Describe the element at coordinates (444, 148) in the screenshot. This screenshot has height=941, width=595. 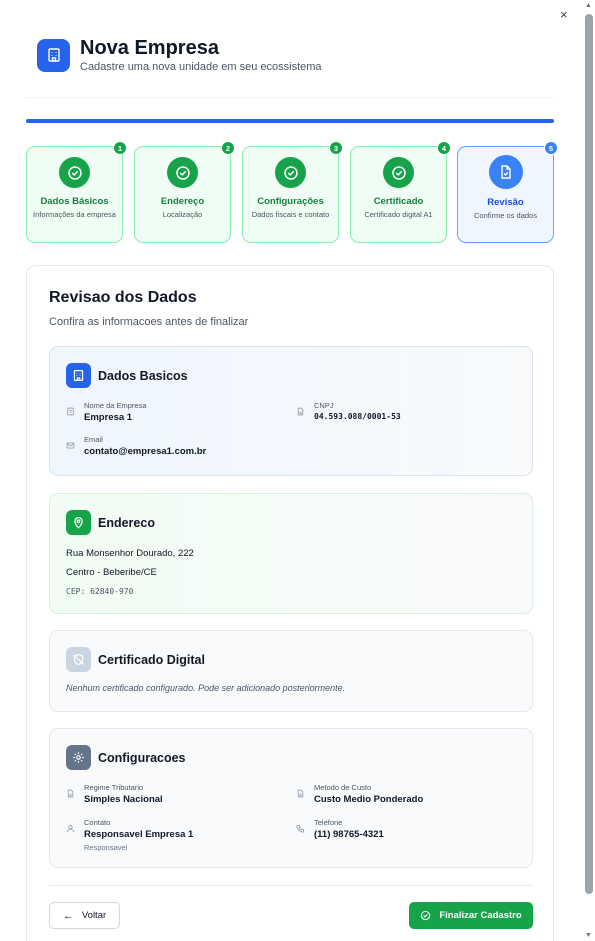
I see `step-number-badge: 4` at that location.